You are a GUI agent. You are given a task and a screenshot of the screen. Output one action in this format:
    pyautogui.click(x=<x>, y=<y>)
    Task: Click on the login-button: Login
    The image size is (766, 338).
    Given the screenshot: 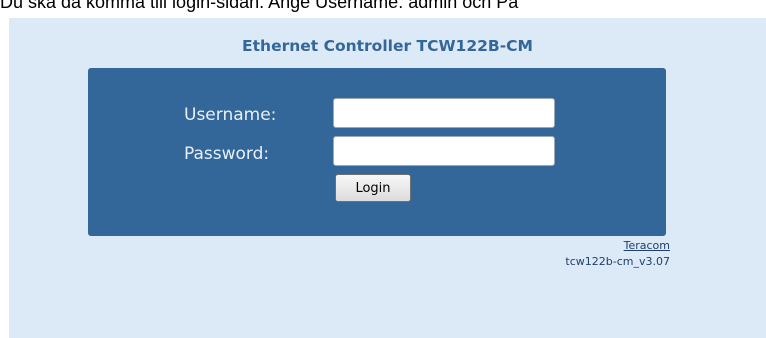 What is the action you would take?
    pyautogui.click(x=373, y=188)
    